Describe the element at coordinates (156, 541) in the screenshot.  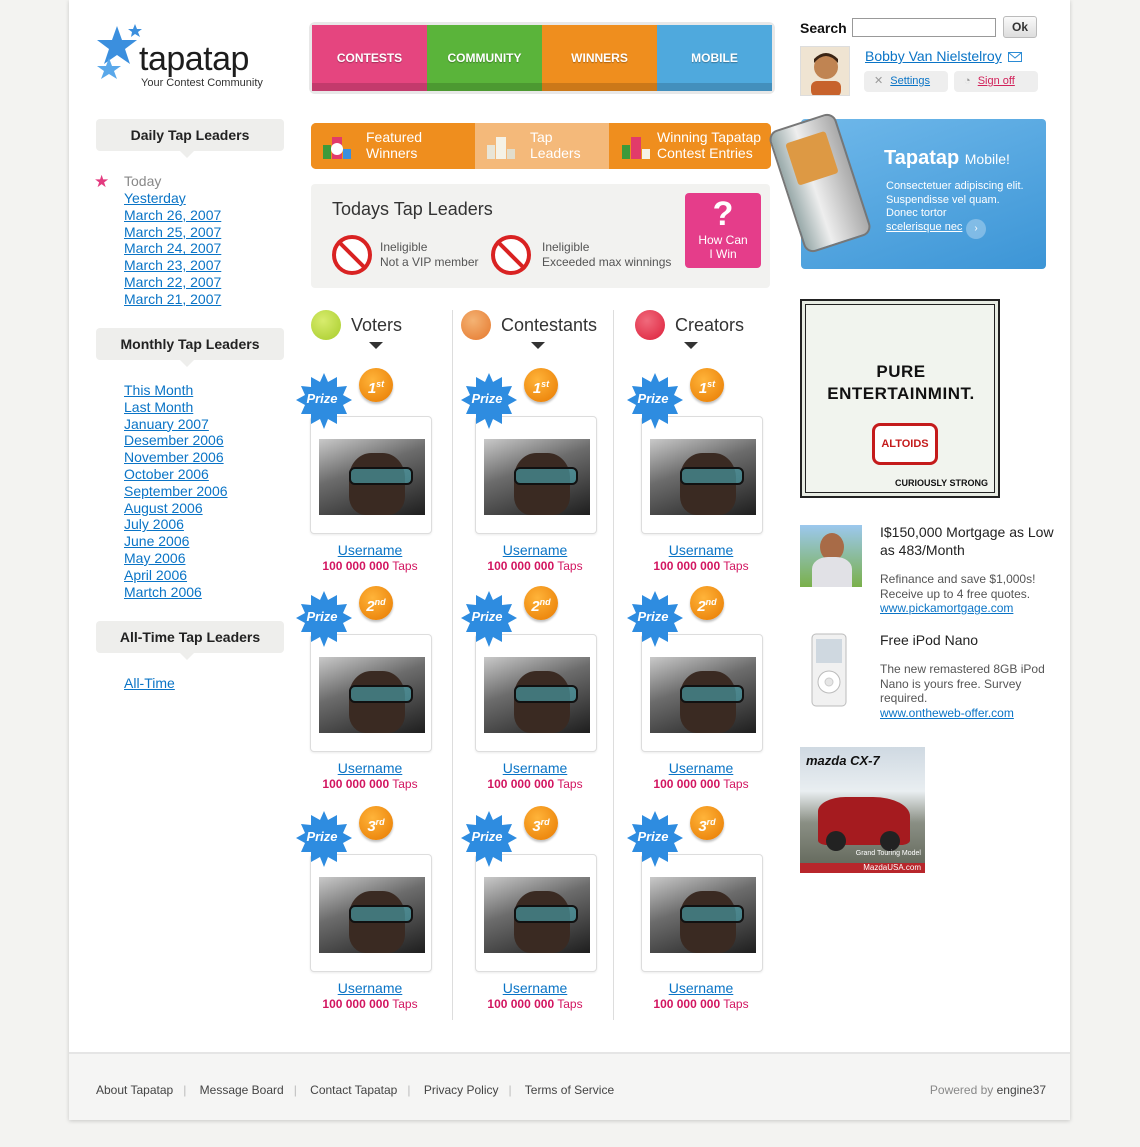
I see `monthly-link: June 2006` at that location.